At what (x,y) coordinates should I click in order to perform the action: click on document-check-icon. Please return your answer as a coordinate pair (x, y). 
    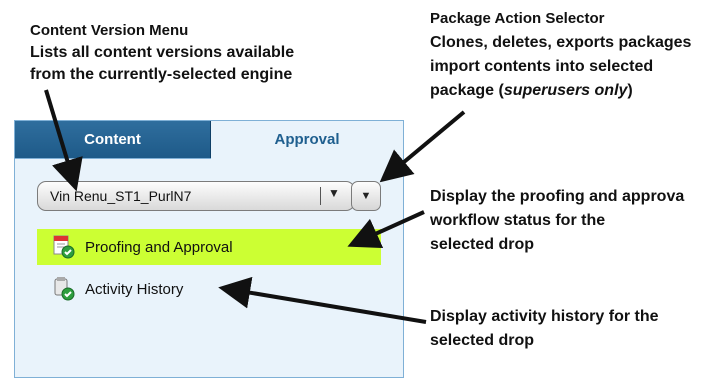
    Looking at the image, I should click on (64, 247).